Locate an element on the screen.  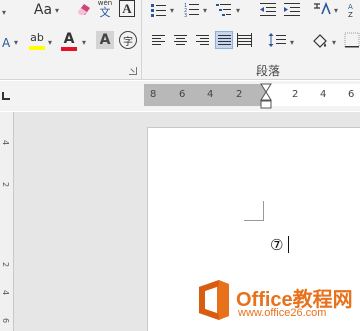
line-spacing-icon is located at coordinates (277, 40).